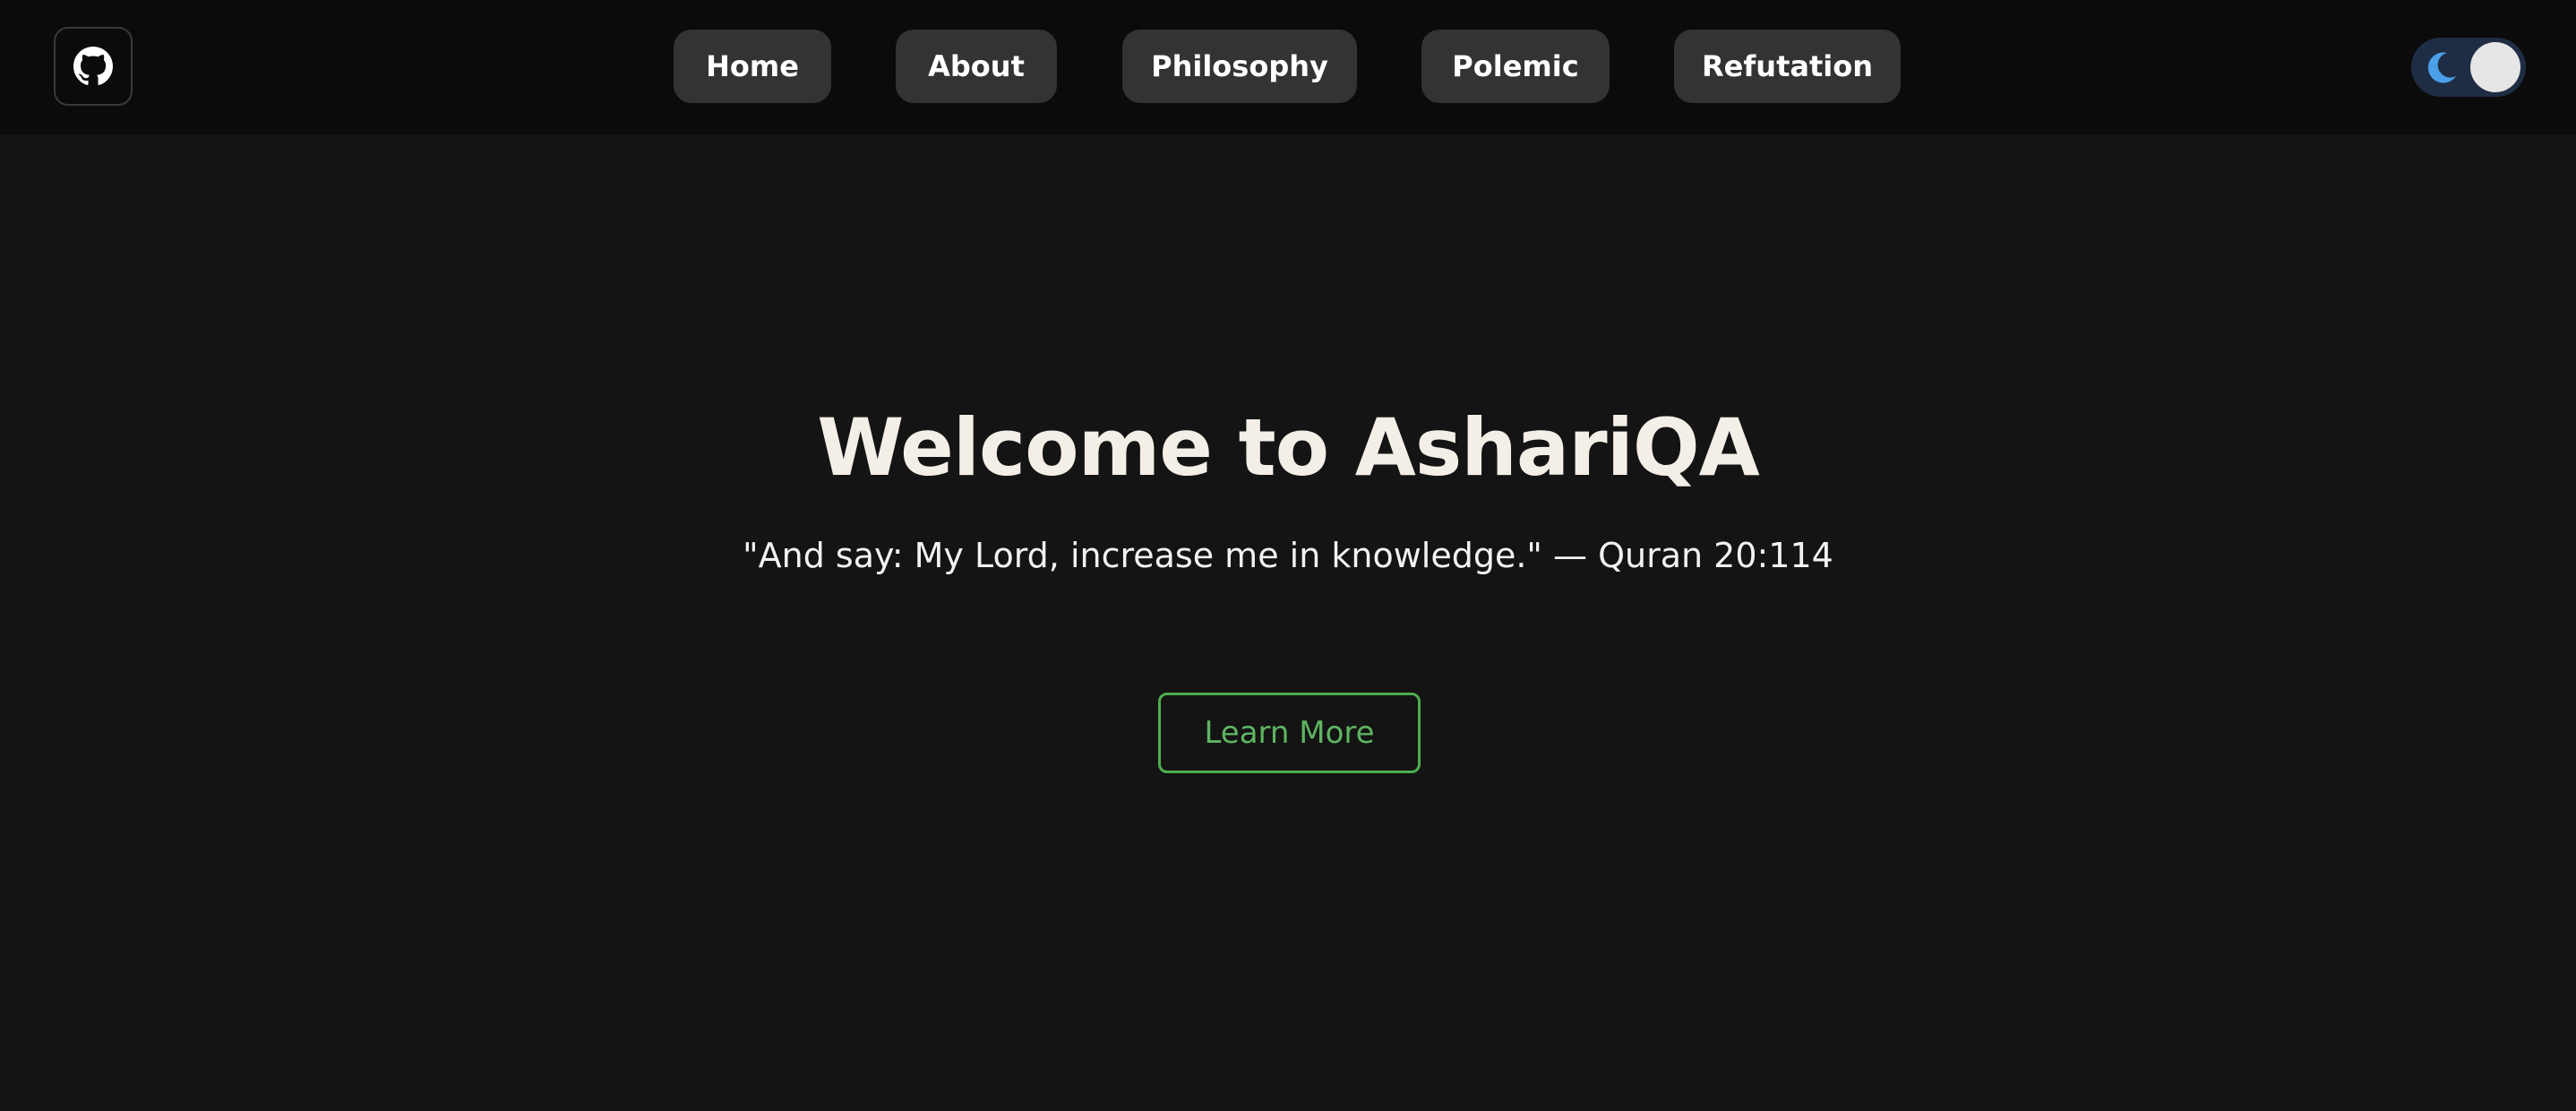 The width and height of the screenshot is (2576, 1111). What do you see at coordinates (1515, 66) in the screenshot?
I see `nav-polemic: Polemic` at bounding box center [1515, 66].